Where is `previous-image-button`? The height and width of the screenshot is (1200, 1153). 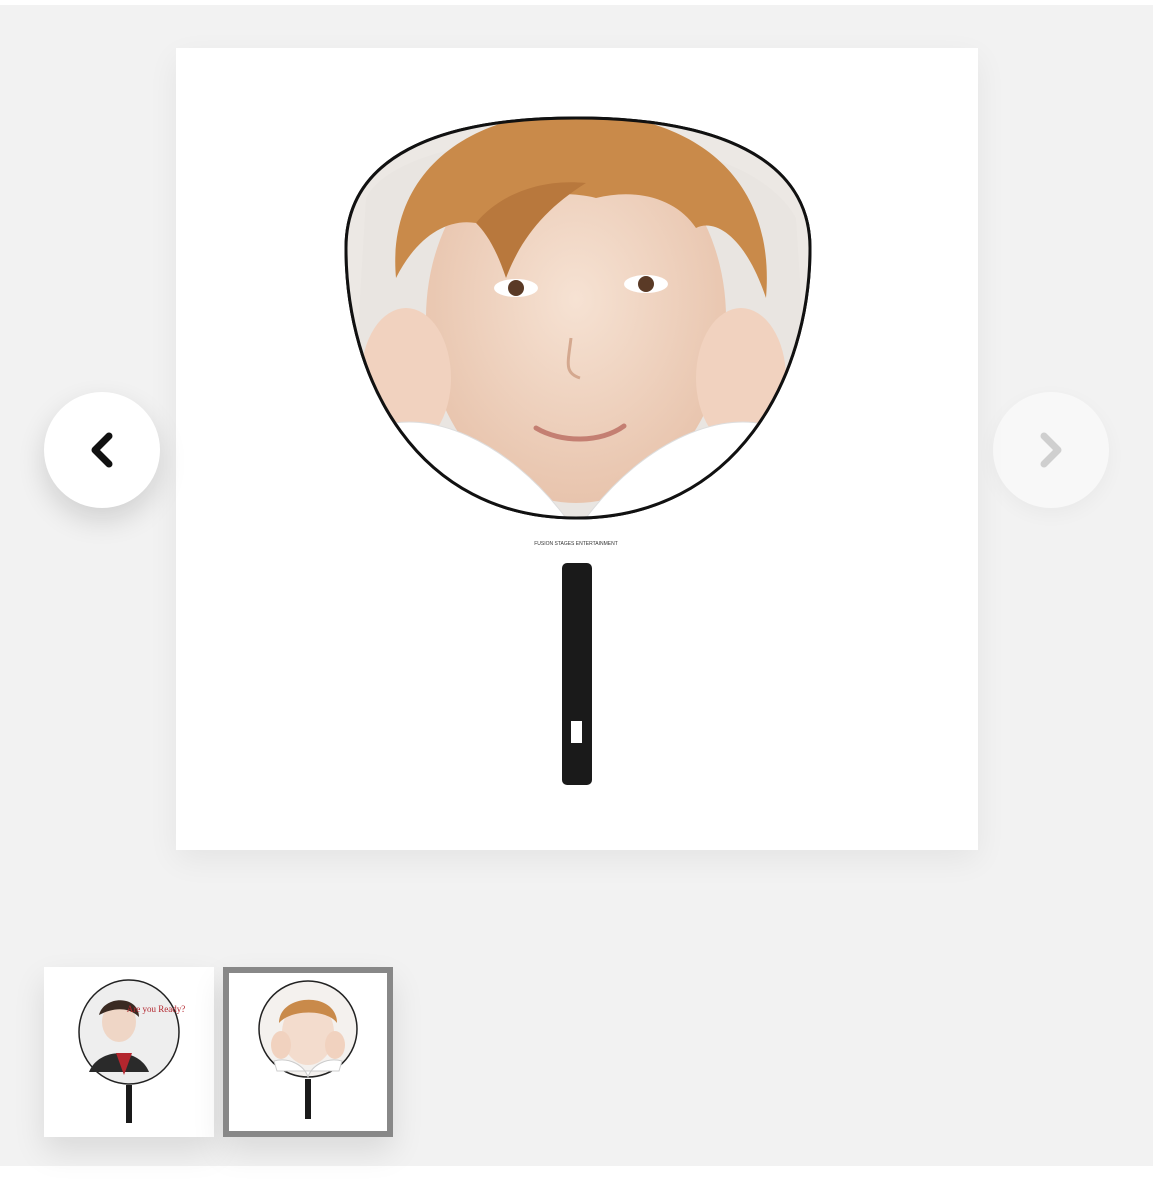 previous-image-button is located at coordinates (102, 450).